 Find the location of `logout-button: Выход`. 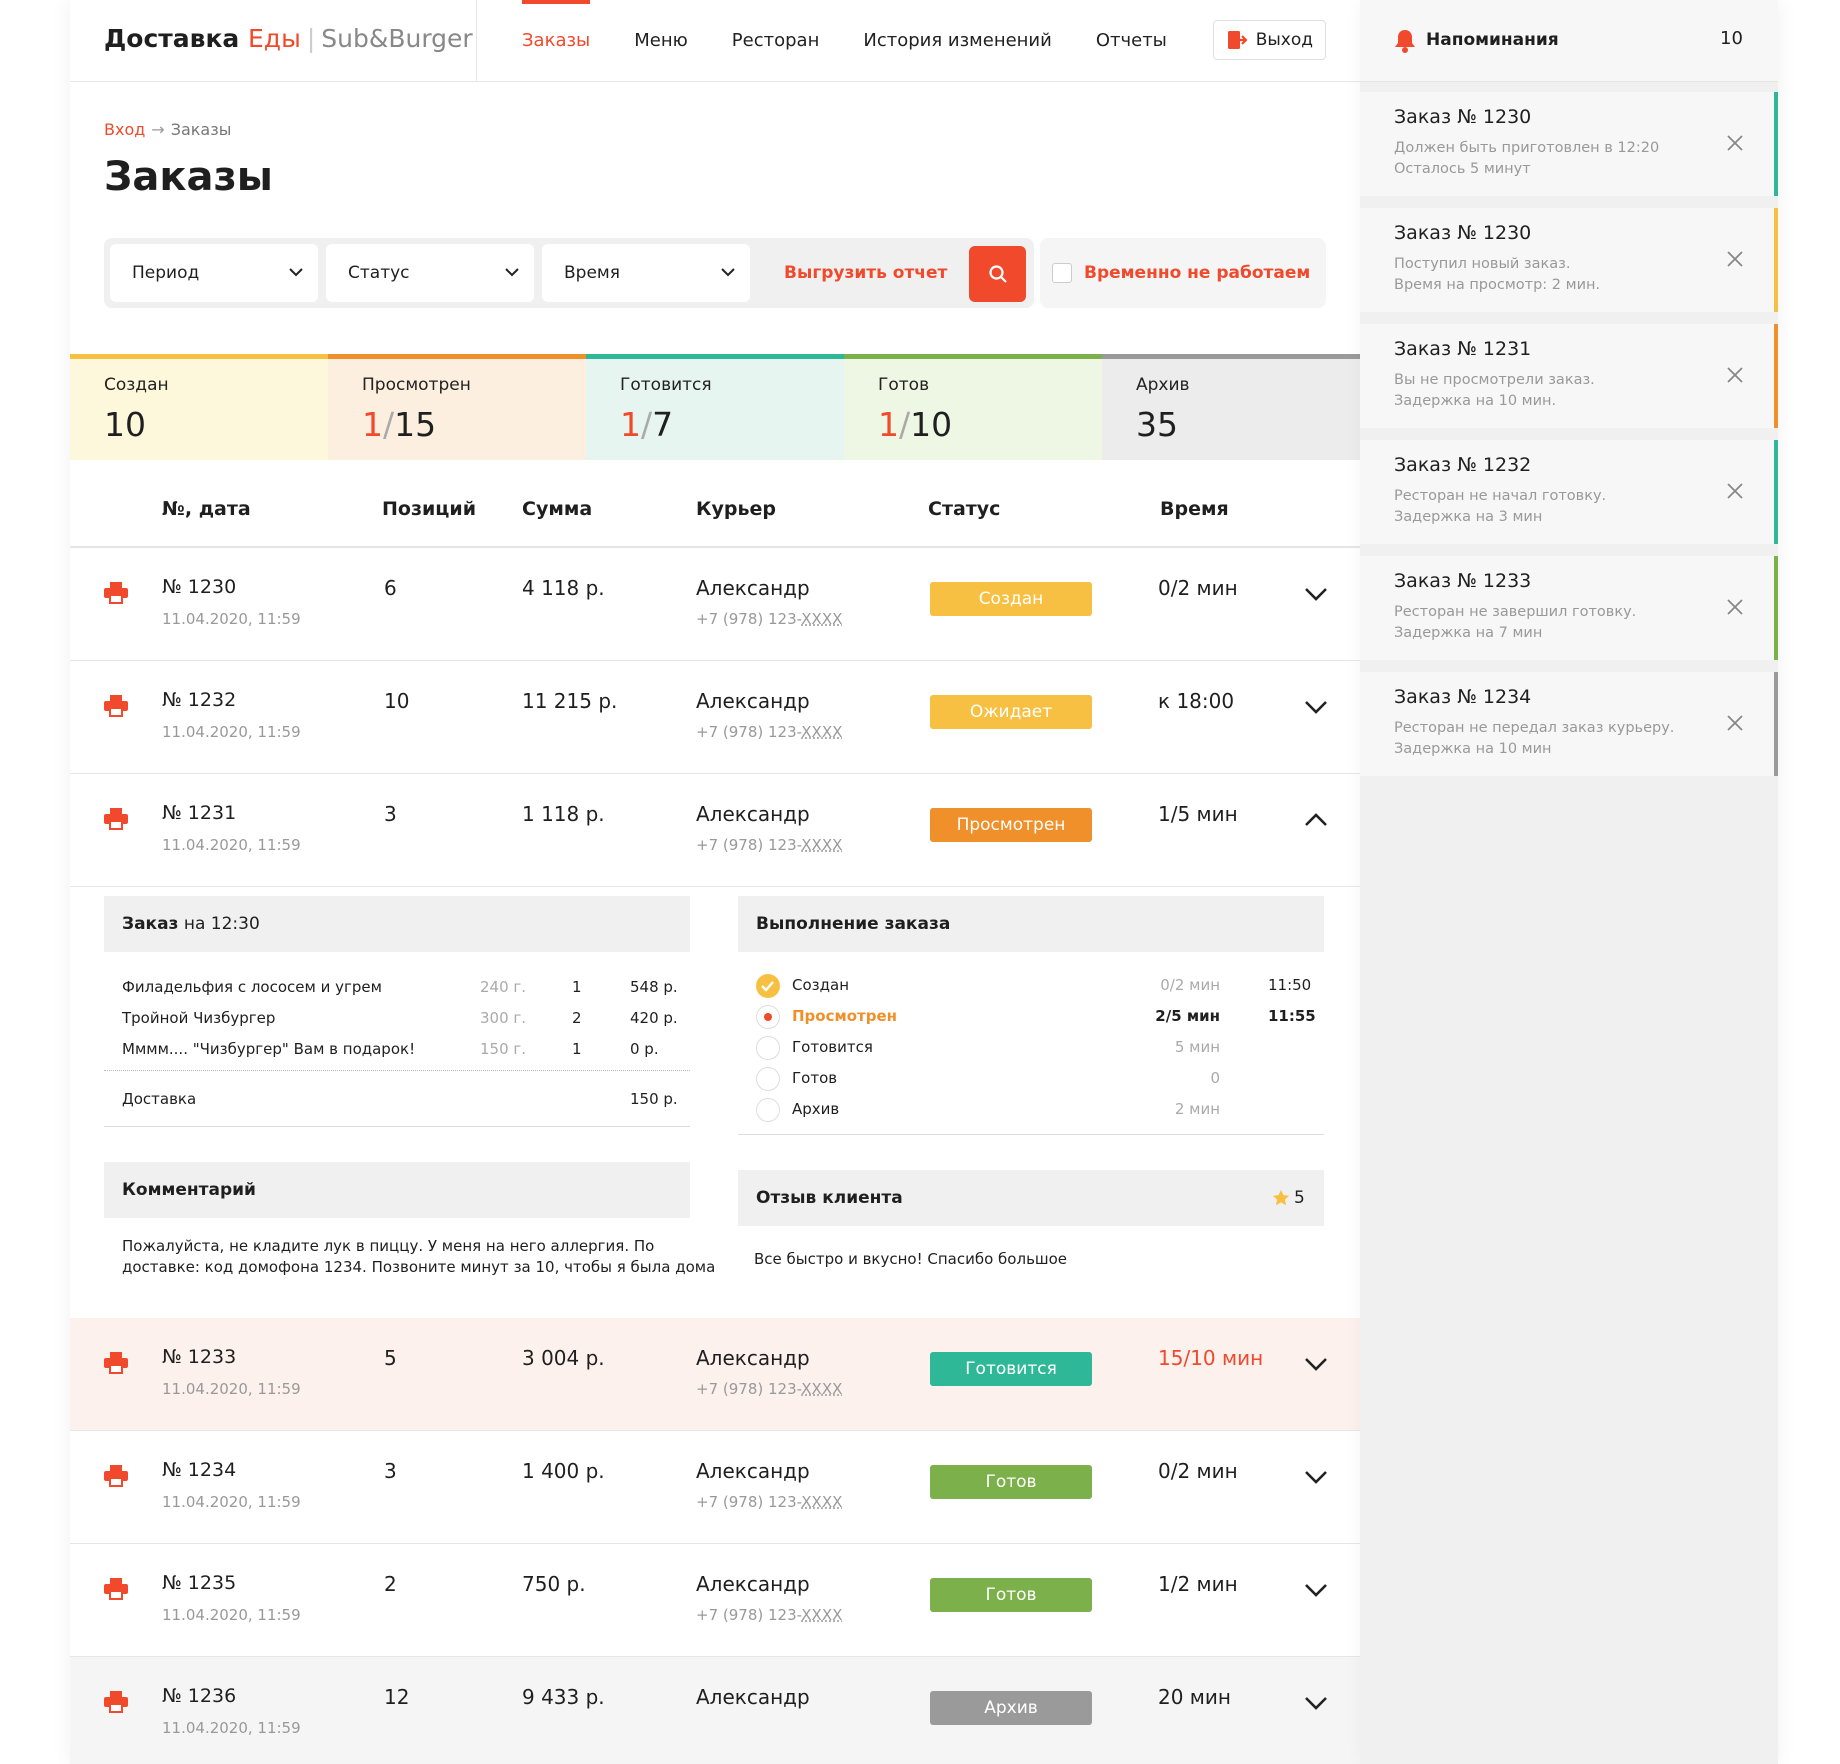

logout-button: Выход is located at coordinates (1269, 40).